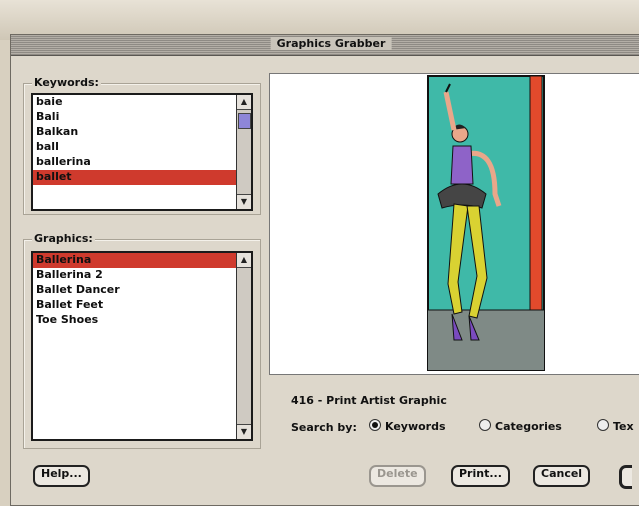 This screenshot has width=639, height=506. I want to click on ballerina-graphic, so click(486, 223).